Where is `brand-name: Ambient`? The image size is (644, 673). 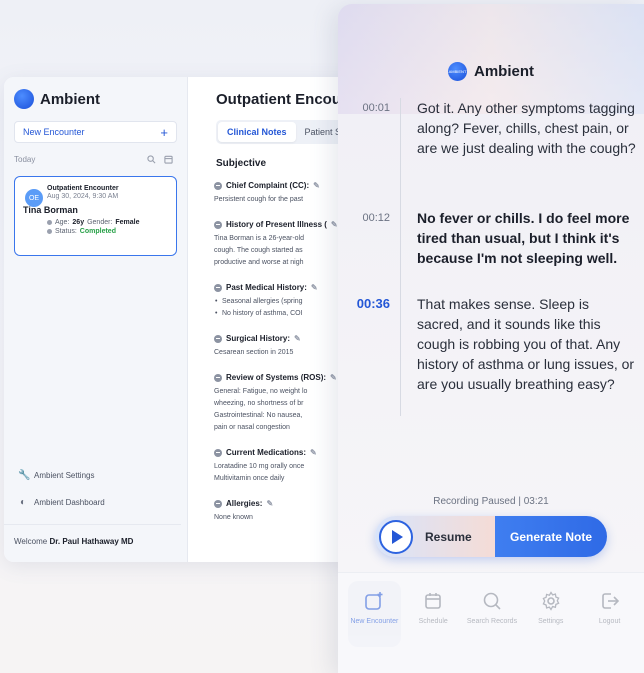 brand-name: Ambient is located at coordinates (504, 71).